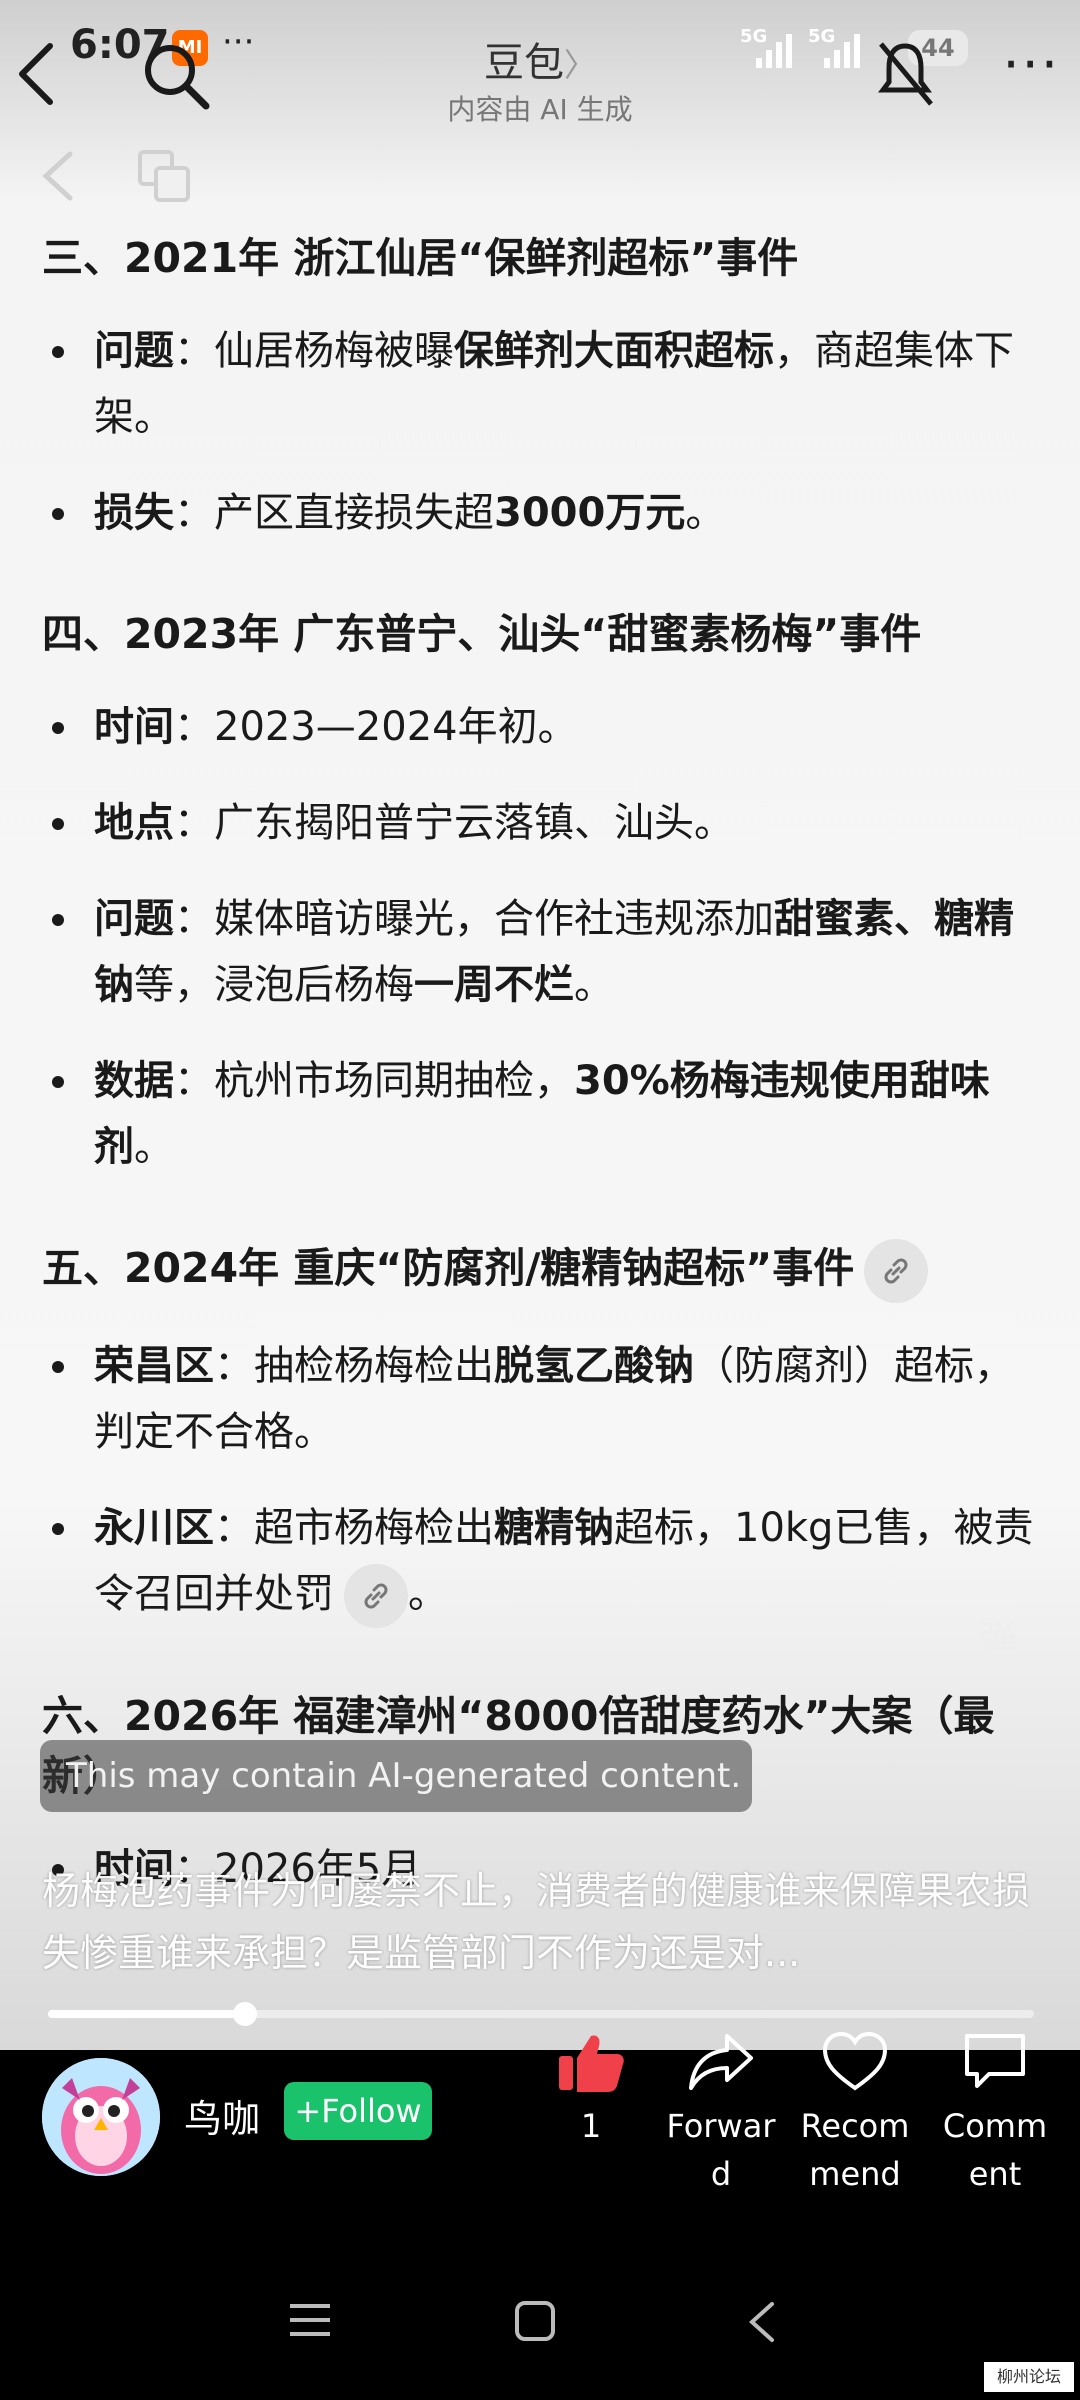 Image resolution: width=1080 pixels, height=2400 pixels. Describe the element at coordinates (542, 384) in the screenshot. I see `list-item: 问题：仙居杨梅被曝保鲜剂大面积超标，商超集体下架。` at that location.